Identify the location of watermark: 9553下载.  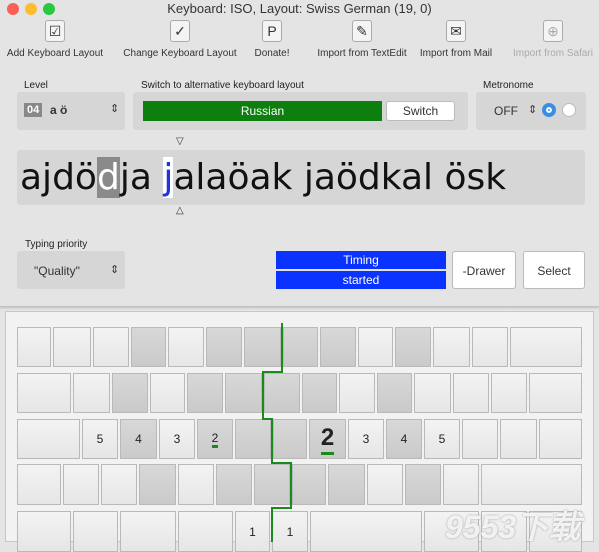
(513, 527).